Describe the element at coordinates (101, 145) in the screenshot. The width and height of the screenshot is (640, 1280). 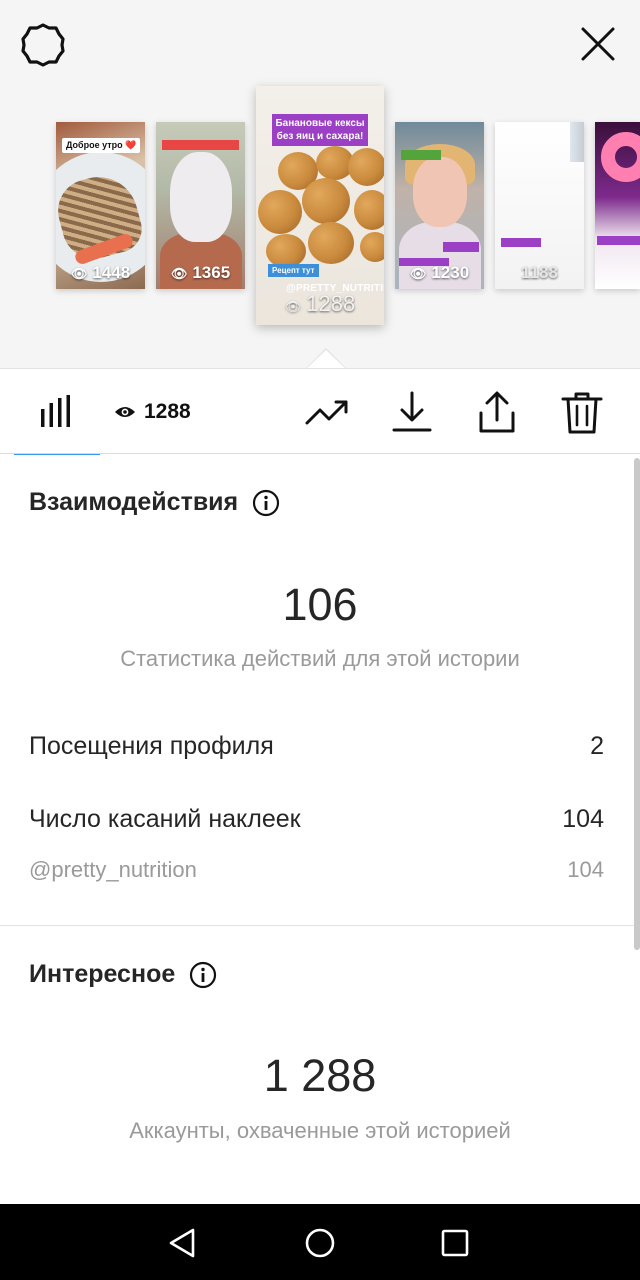
I see `story-caption: Доброе утро ❤️` at that location.